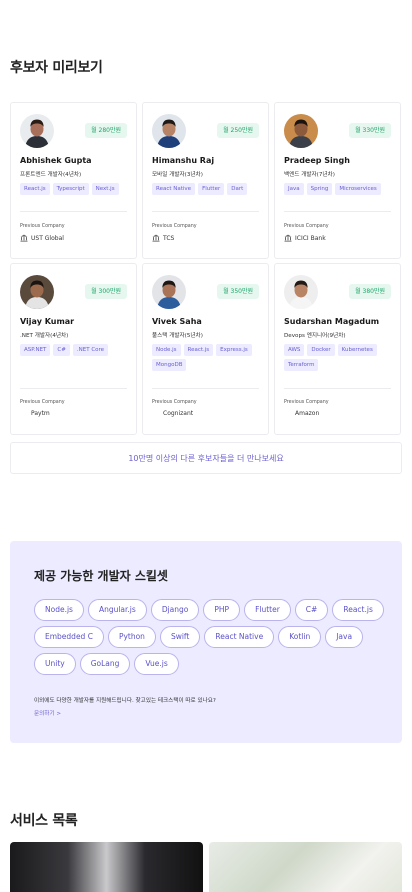 The width and height of the screenshot is (412, 892). What do you see at coordinates (238, 291) in the screenshot?
I see `salary-badge: 월 350만원` at bounding box center [238, 291].